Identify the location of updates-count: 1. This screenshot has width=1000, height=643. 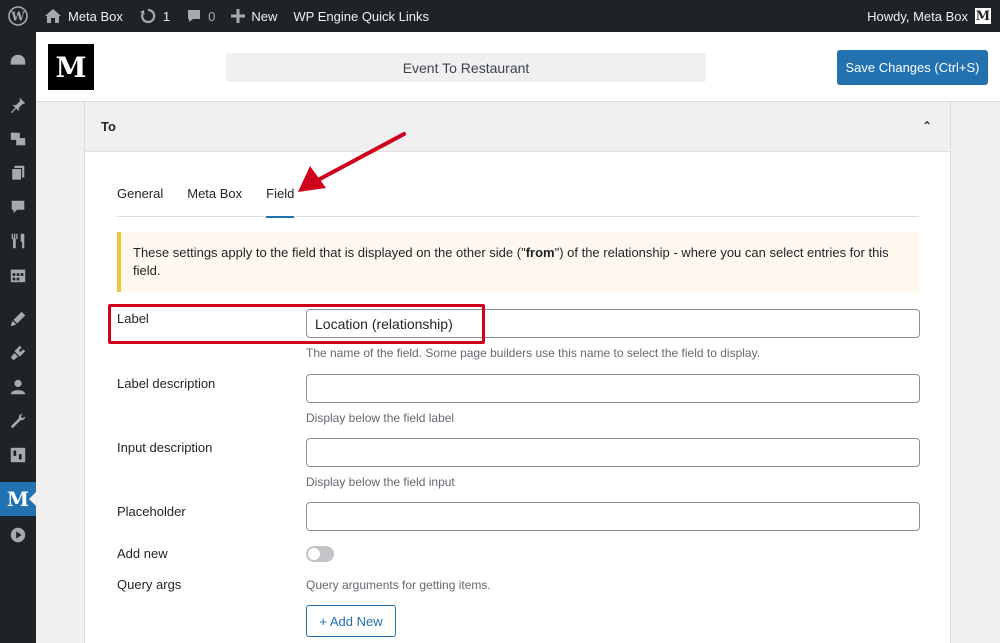
(166, 16).